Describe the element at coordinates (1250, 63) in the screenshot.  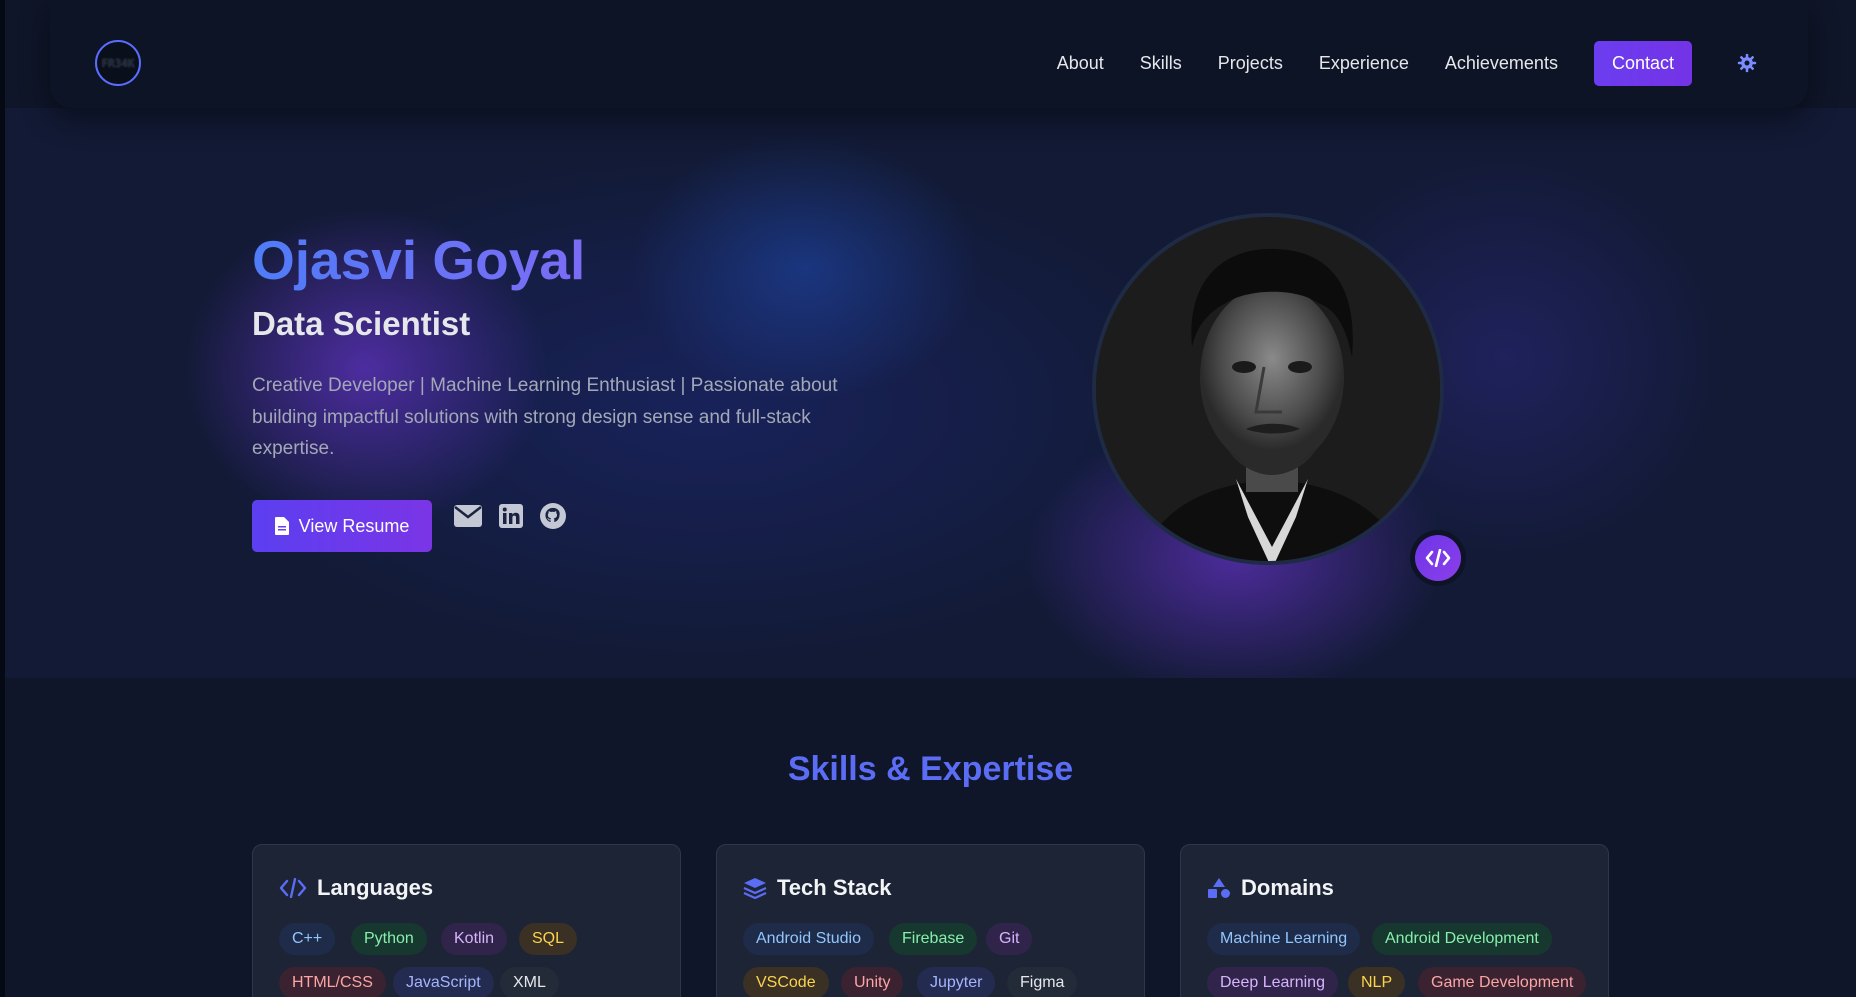
I see `nav-link-projects: Projects` at that location.